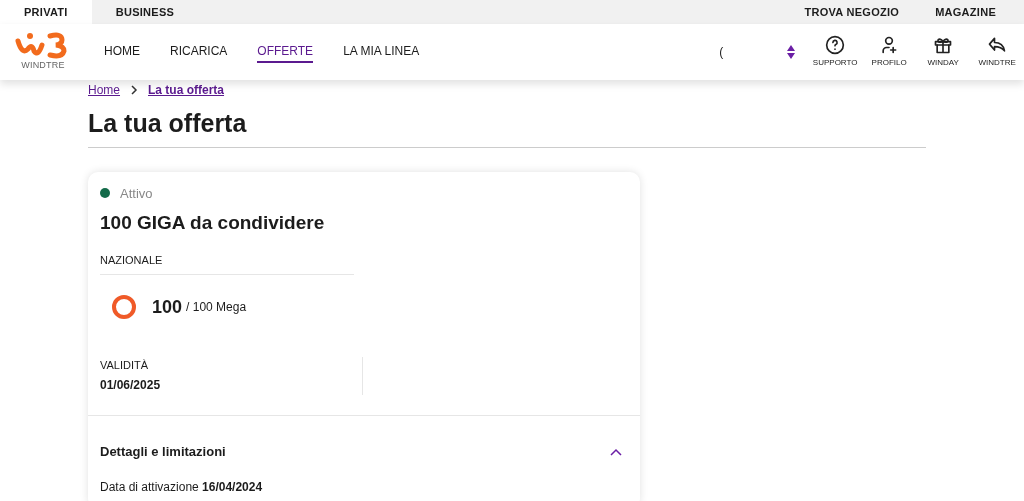 Image resolution: width=1024 pixels, height=501 pixels. I want to click on details-title: Dettagli e limitazioni, so click(163, 452).